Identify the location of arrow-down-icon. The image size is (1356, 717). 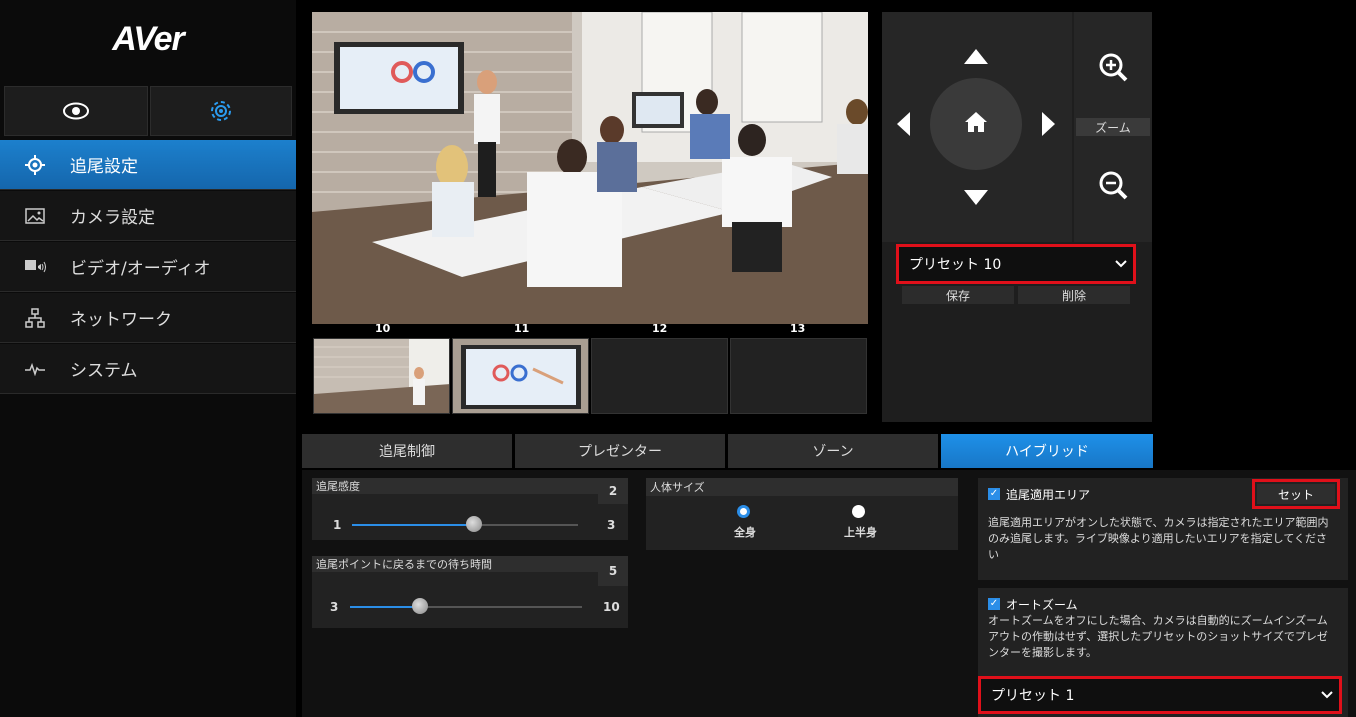
(976, 197).